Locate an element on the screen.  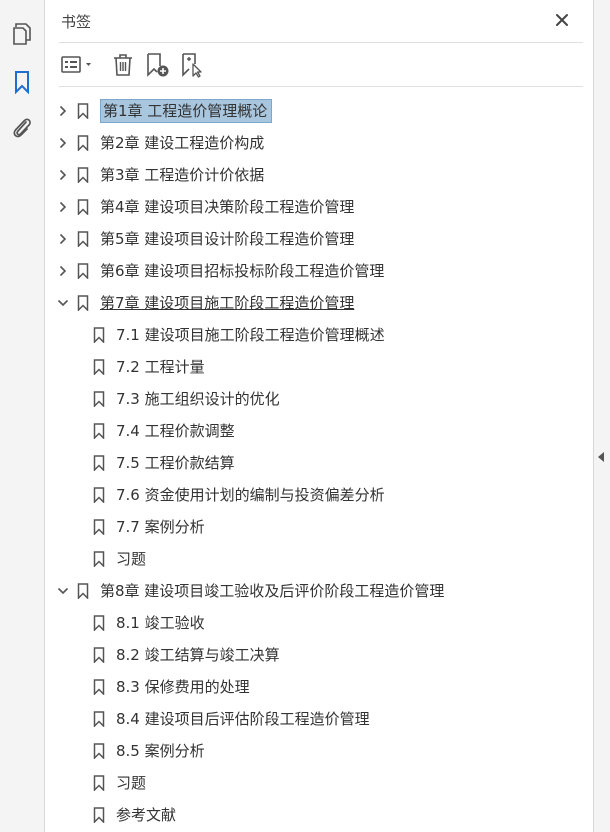
page-thumbnails-button is located at coordinates (22, 34).